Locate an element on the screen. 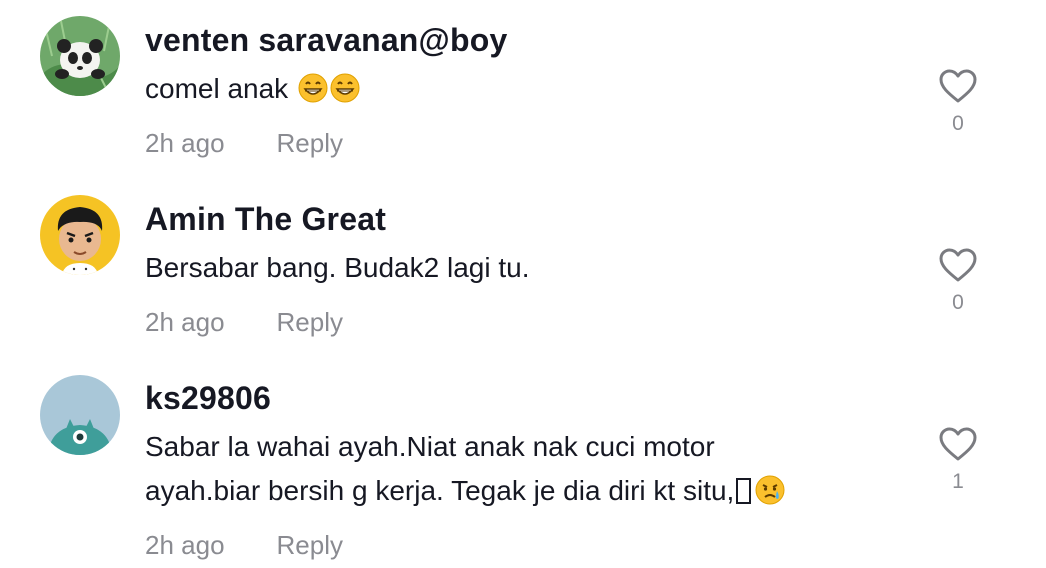 The height and width of the screenshot is (568, 1046). comment-text-line: Bersabar bang. Budak2 lagi tu. is located at coordinates (337, 267).